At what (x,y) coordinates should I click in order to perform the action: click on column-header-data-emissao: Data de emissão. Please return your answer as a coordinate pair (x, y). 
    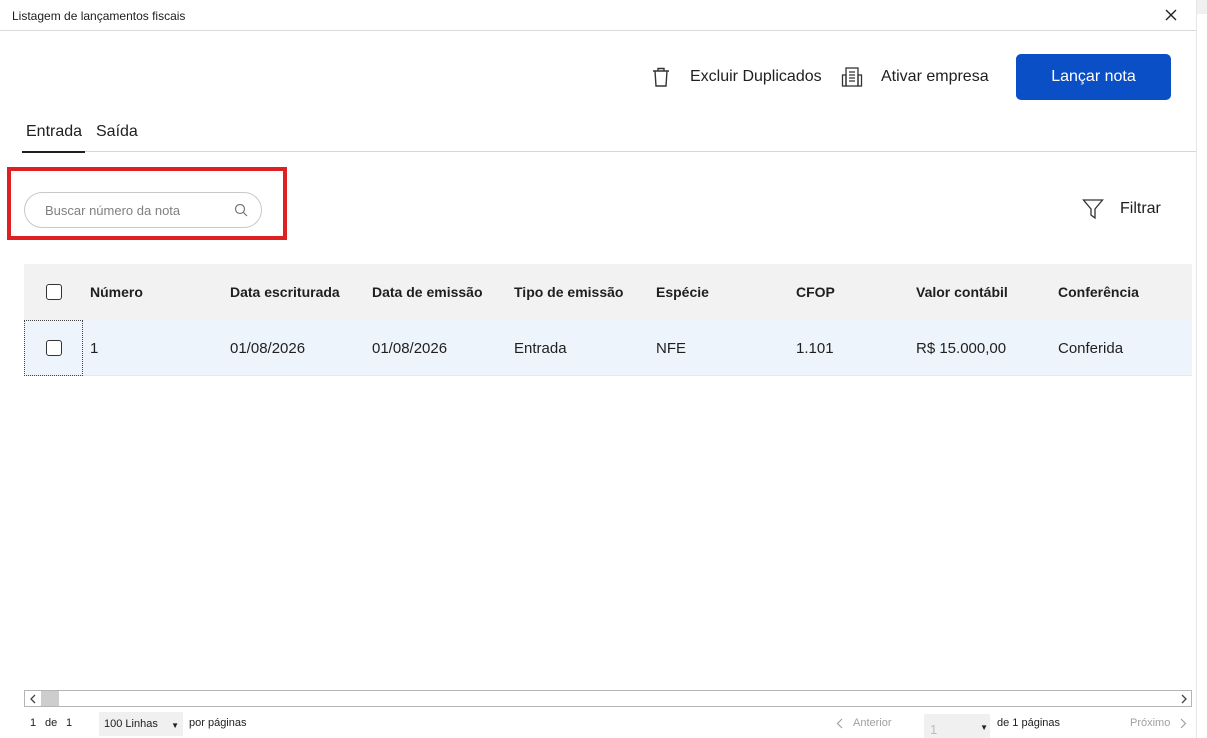
    Looking at the image, I should click on (427, 292).